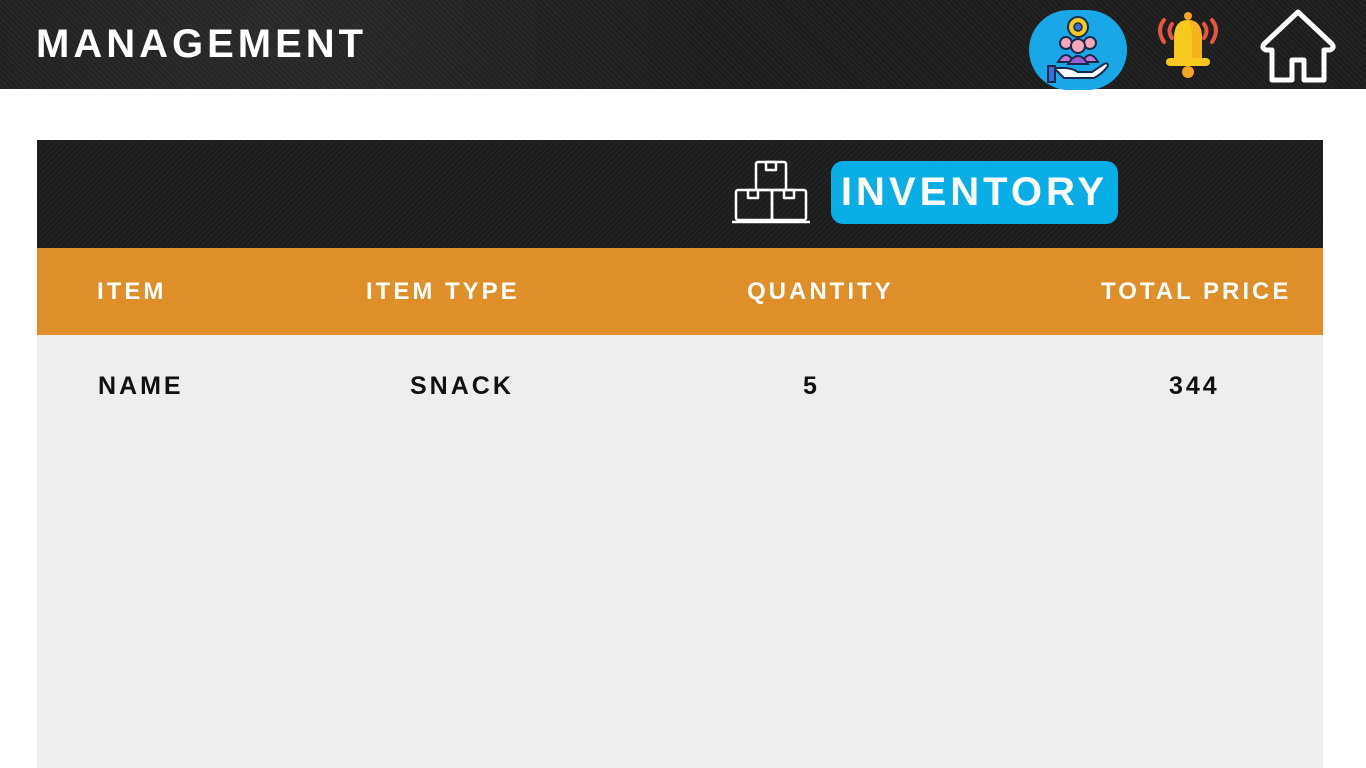 Image resolution: width=1366 pixels, height=768 pixels. What do you see at coordinates (141, 386) in the screenshot?
I see `cell-item: NAME` at bounding box center [141, 386].